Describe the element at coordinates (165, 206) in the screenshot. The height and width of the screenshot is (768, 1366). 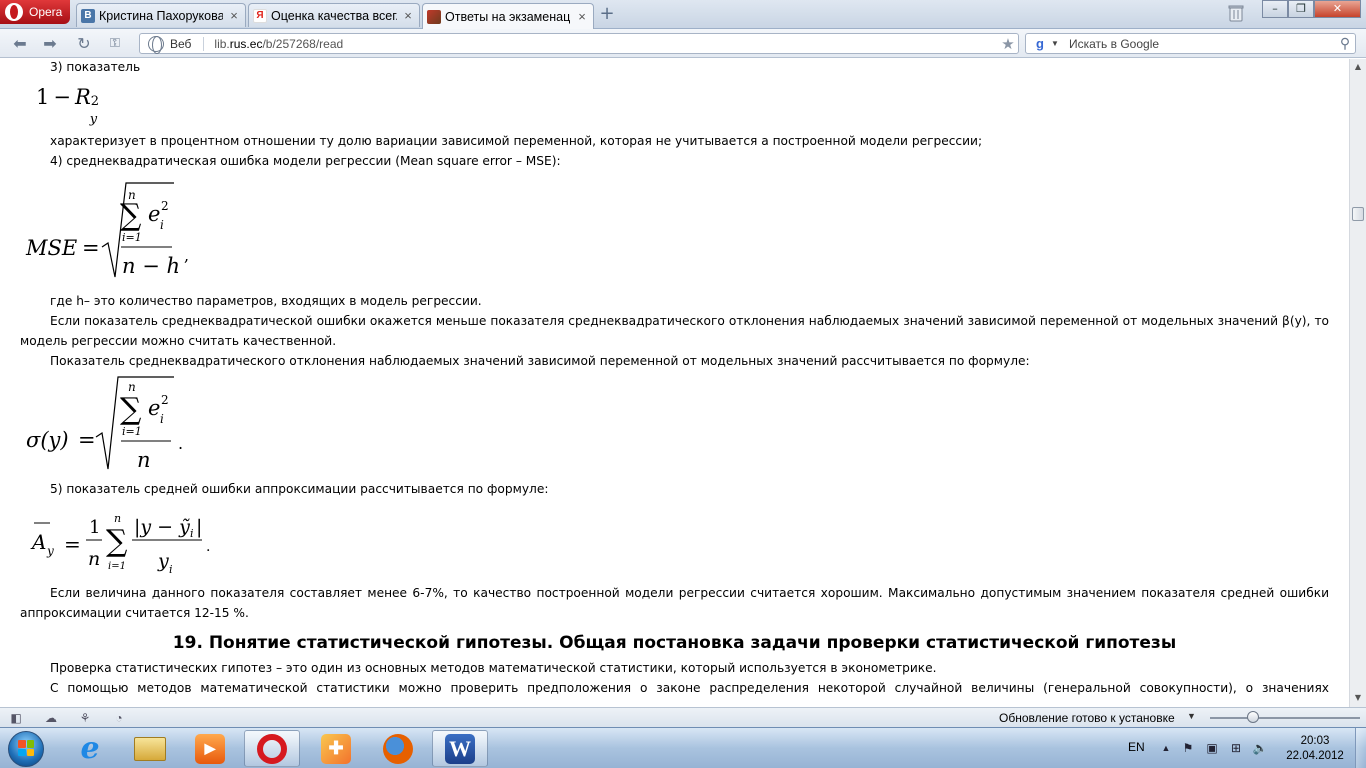
I see `svg-text: 2` at that location.